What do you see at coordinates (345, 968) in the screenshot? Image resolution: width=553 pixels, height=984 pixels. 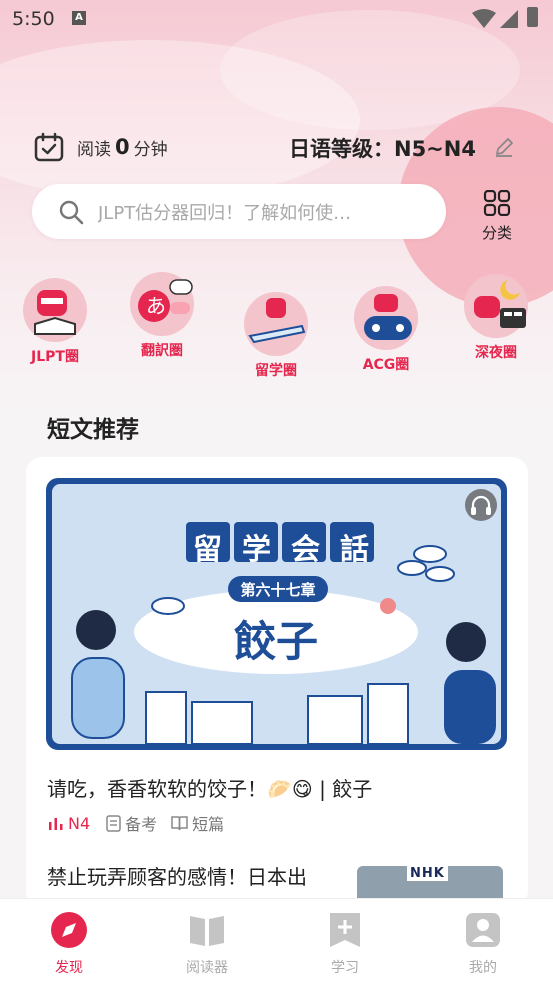 I see `tab-label: 学习` at bounding box center [345, 968].